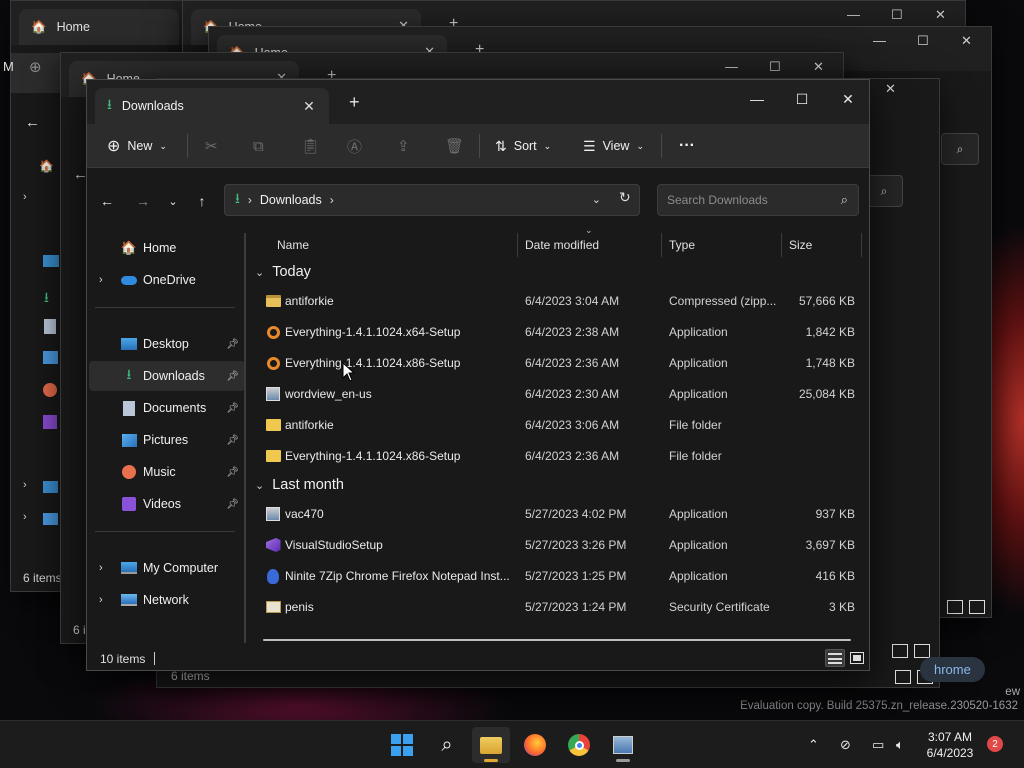 The width and height of the screenshot is (1024, 768). What do you see at coordinates (293, 245) in the screenshot?
I see `column-header-name: Name` at bounding box center [293, 245].